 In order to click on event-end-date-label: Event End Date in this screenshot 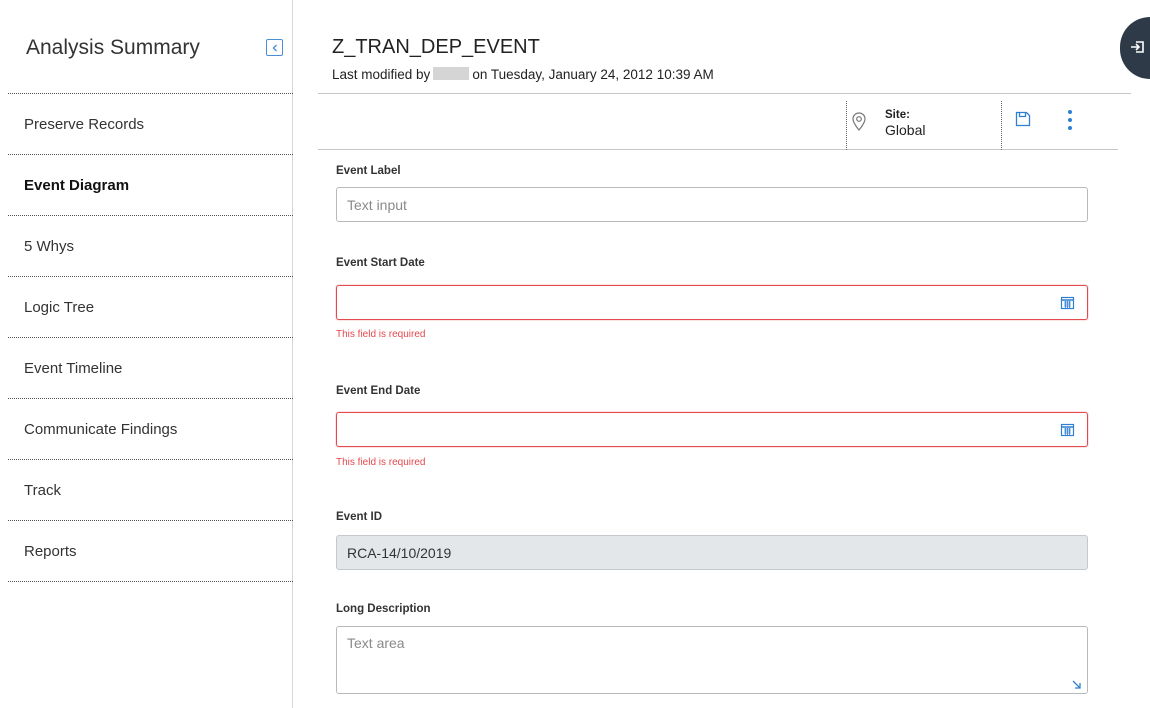, I will do `click(378, 391)`.